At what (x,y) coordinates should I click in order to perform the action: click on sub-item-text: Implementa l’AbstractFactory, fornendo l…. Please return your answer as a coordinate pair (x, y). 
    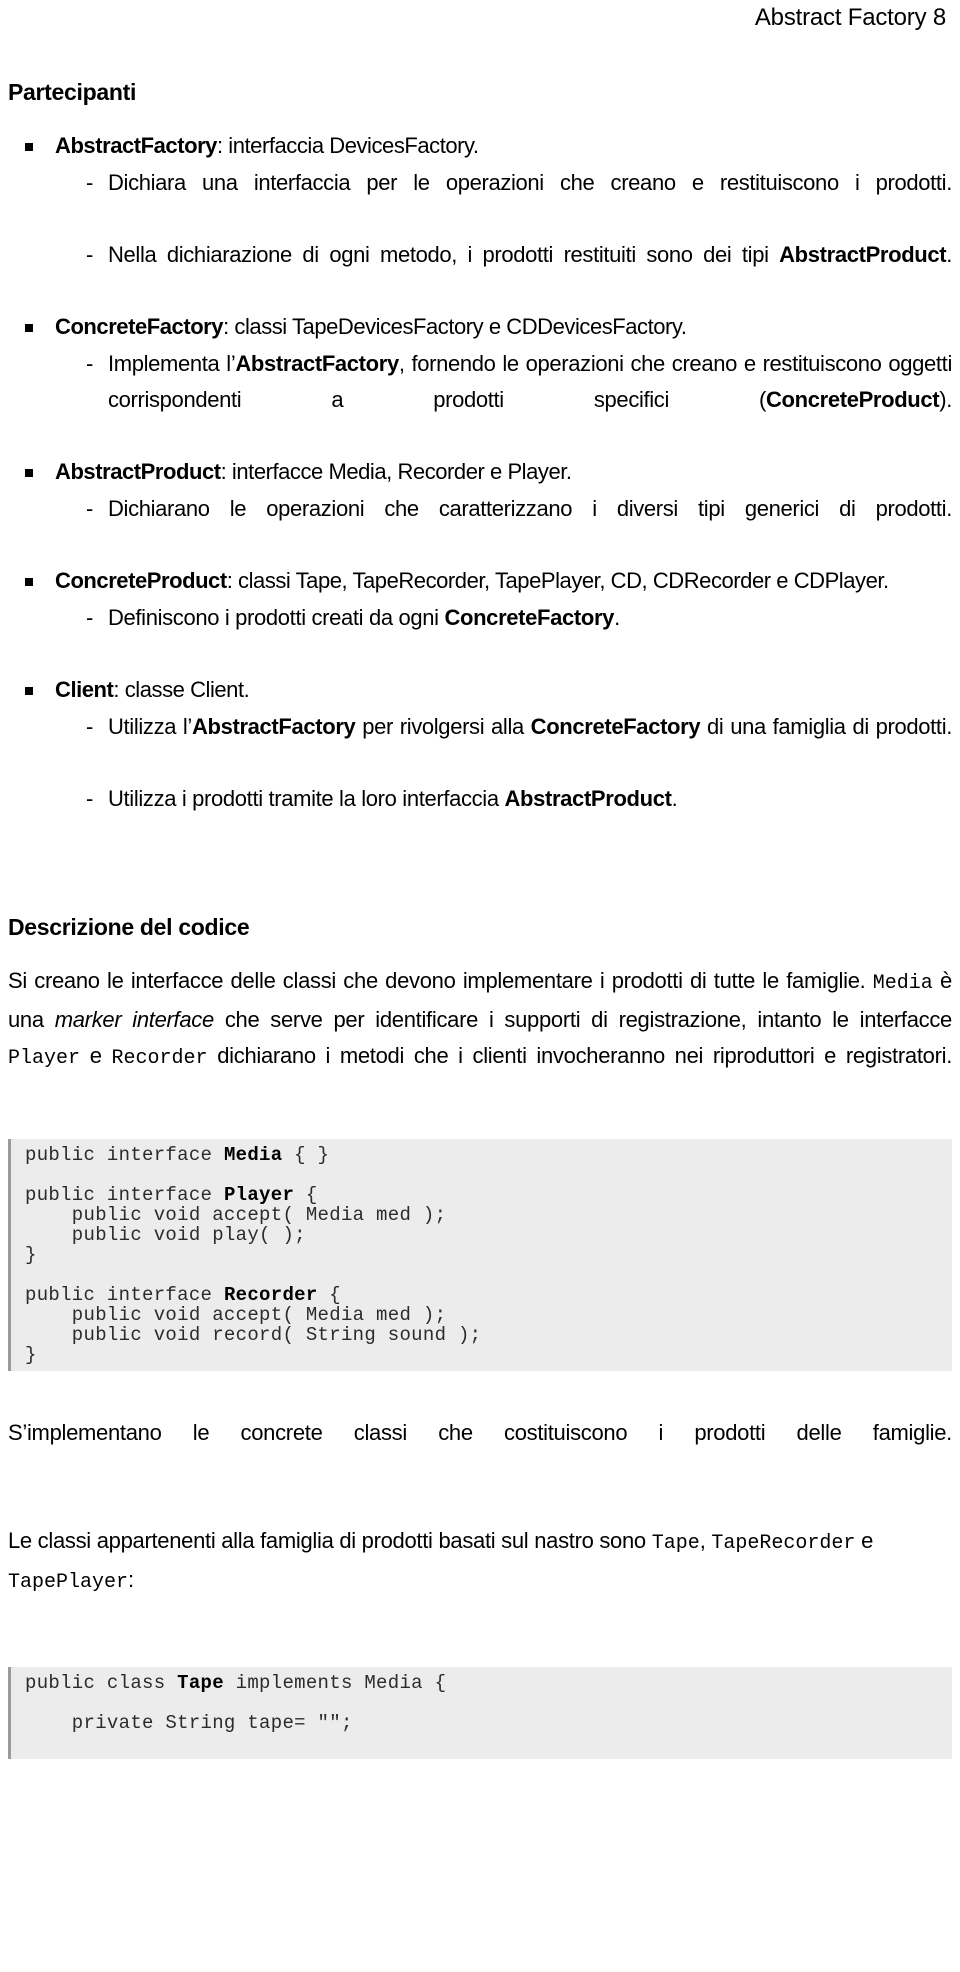
    Looking at the image, I should click on (530, 381).